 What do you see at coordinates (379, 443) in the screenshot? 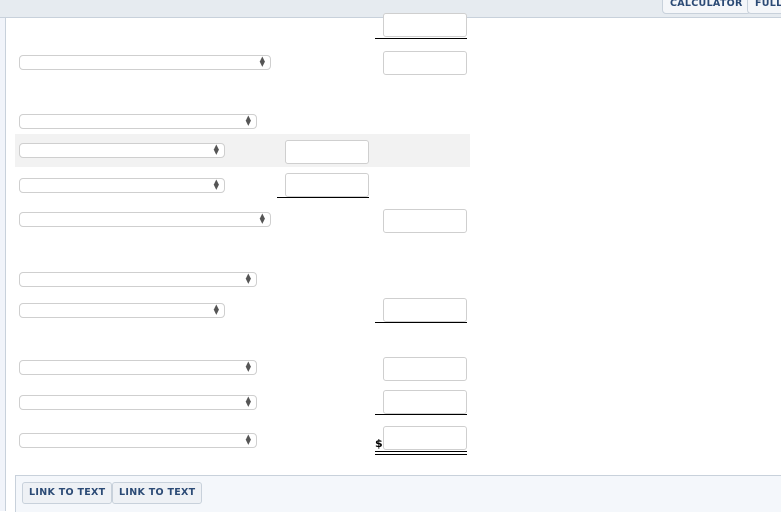
I see `currency-symbol: $` at bounding box center [379, 443].